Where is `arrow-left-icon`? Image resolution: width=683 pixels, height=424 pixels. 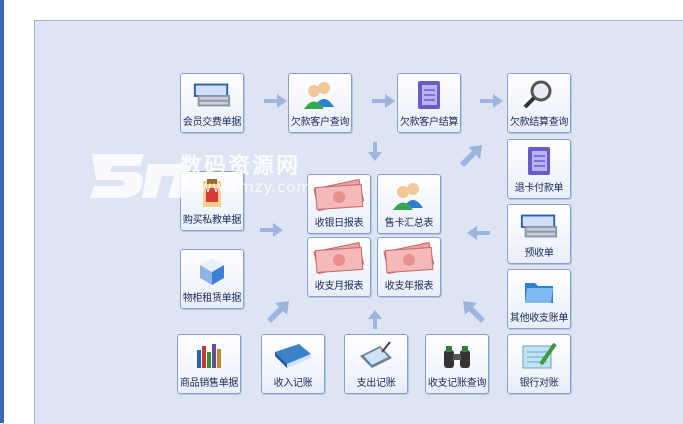
arrow-left-icon is located at coordinates (478, 233).